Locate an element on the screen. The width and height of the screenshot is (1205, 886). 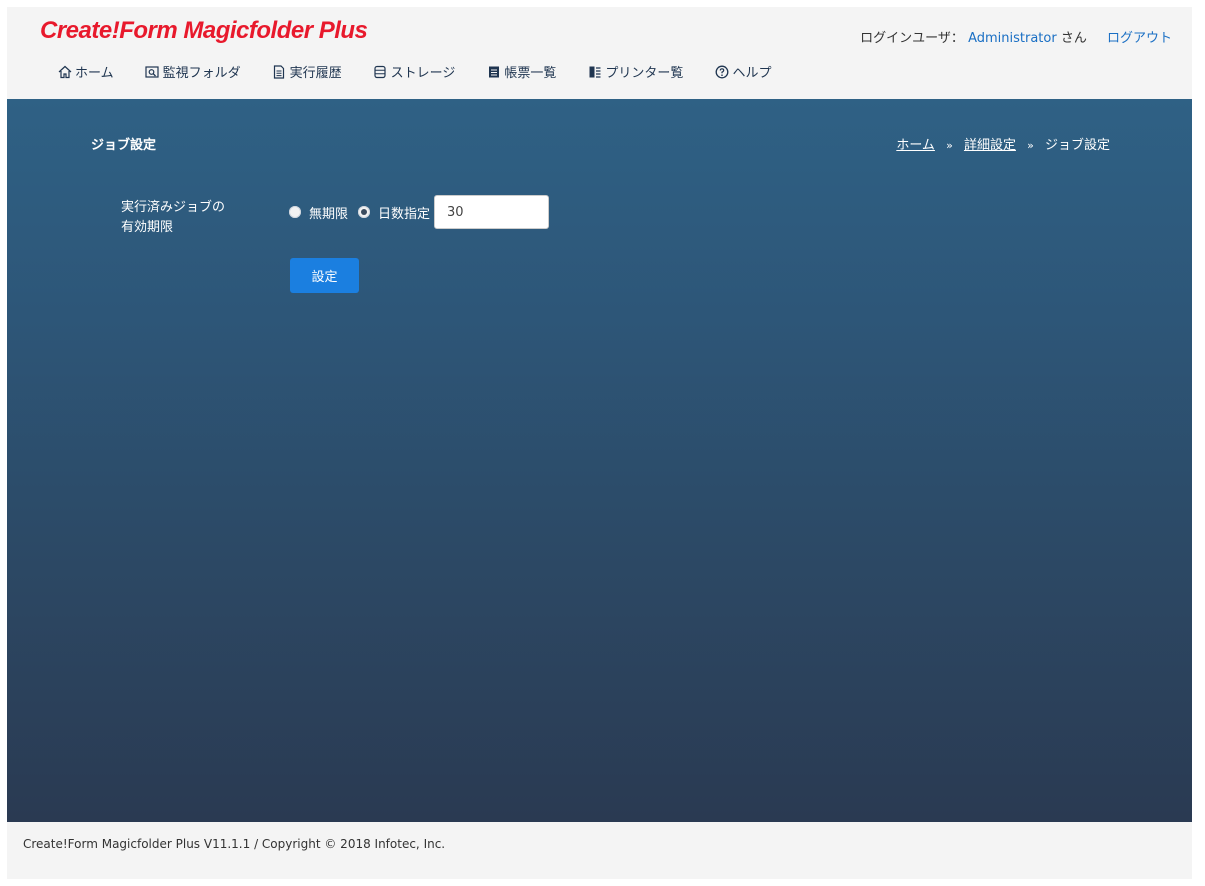
expiry-radio-group: 無期限 日数指定 is located at coordinates (419, 212).